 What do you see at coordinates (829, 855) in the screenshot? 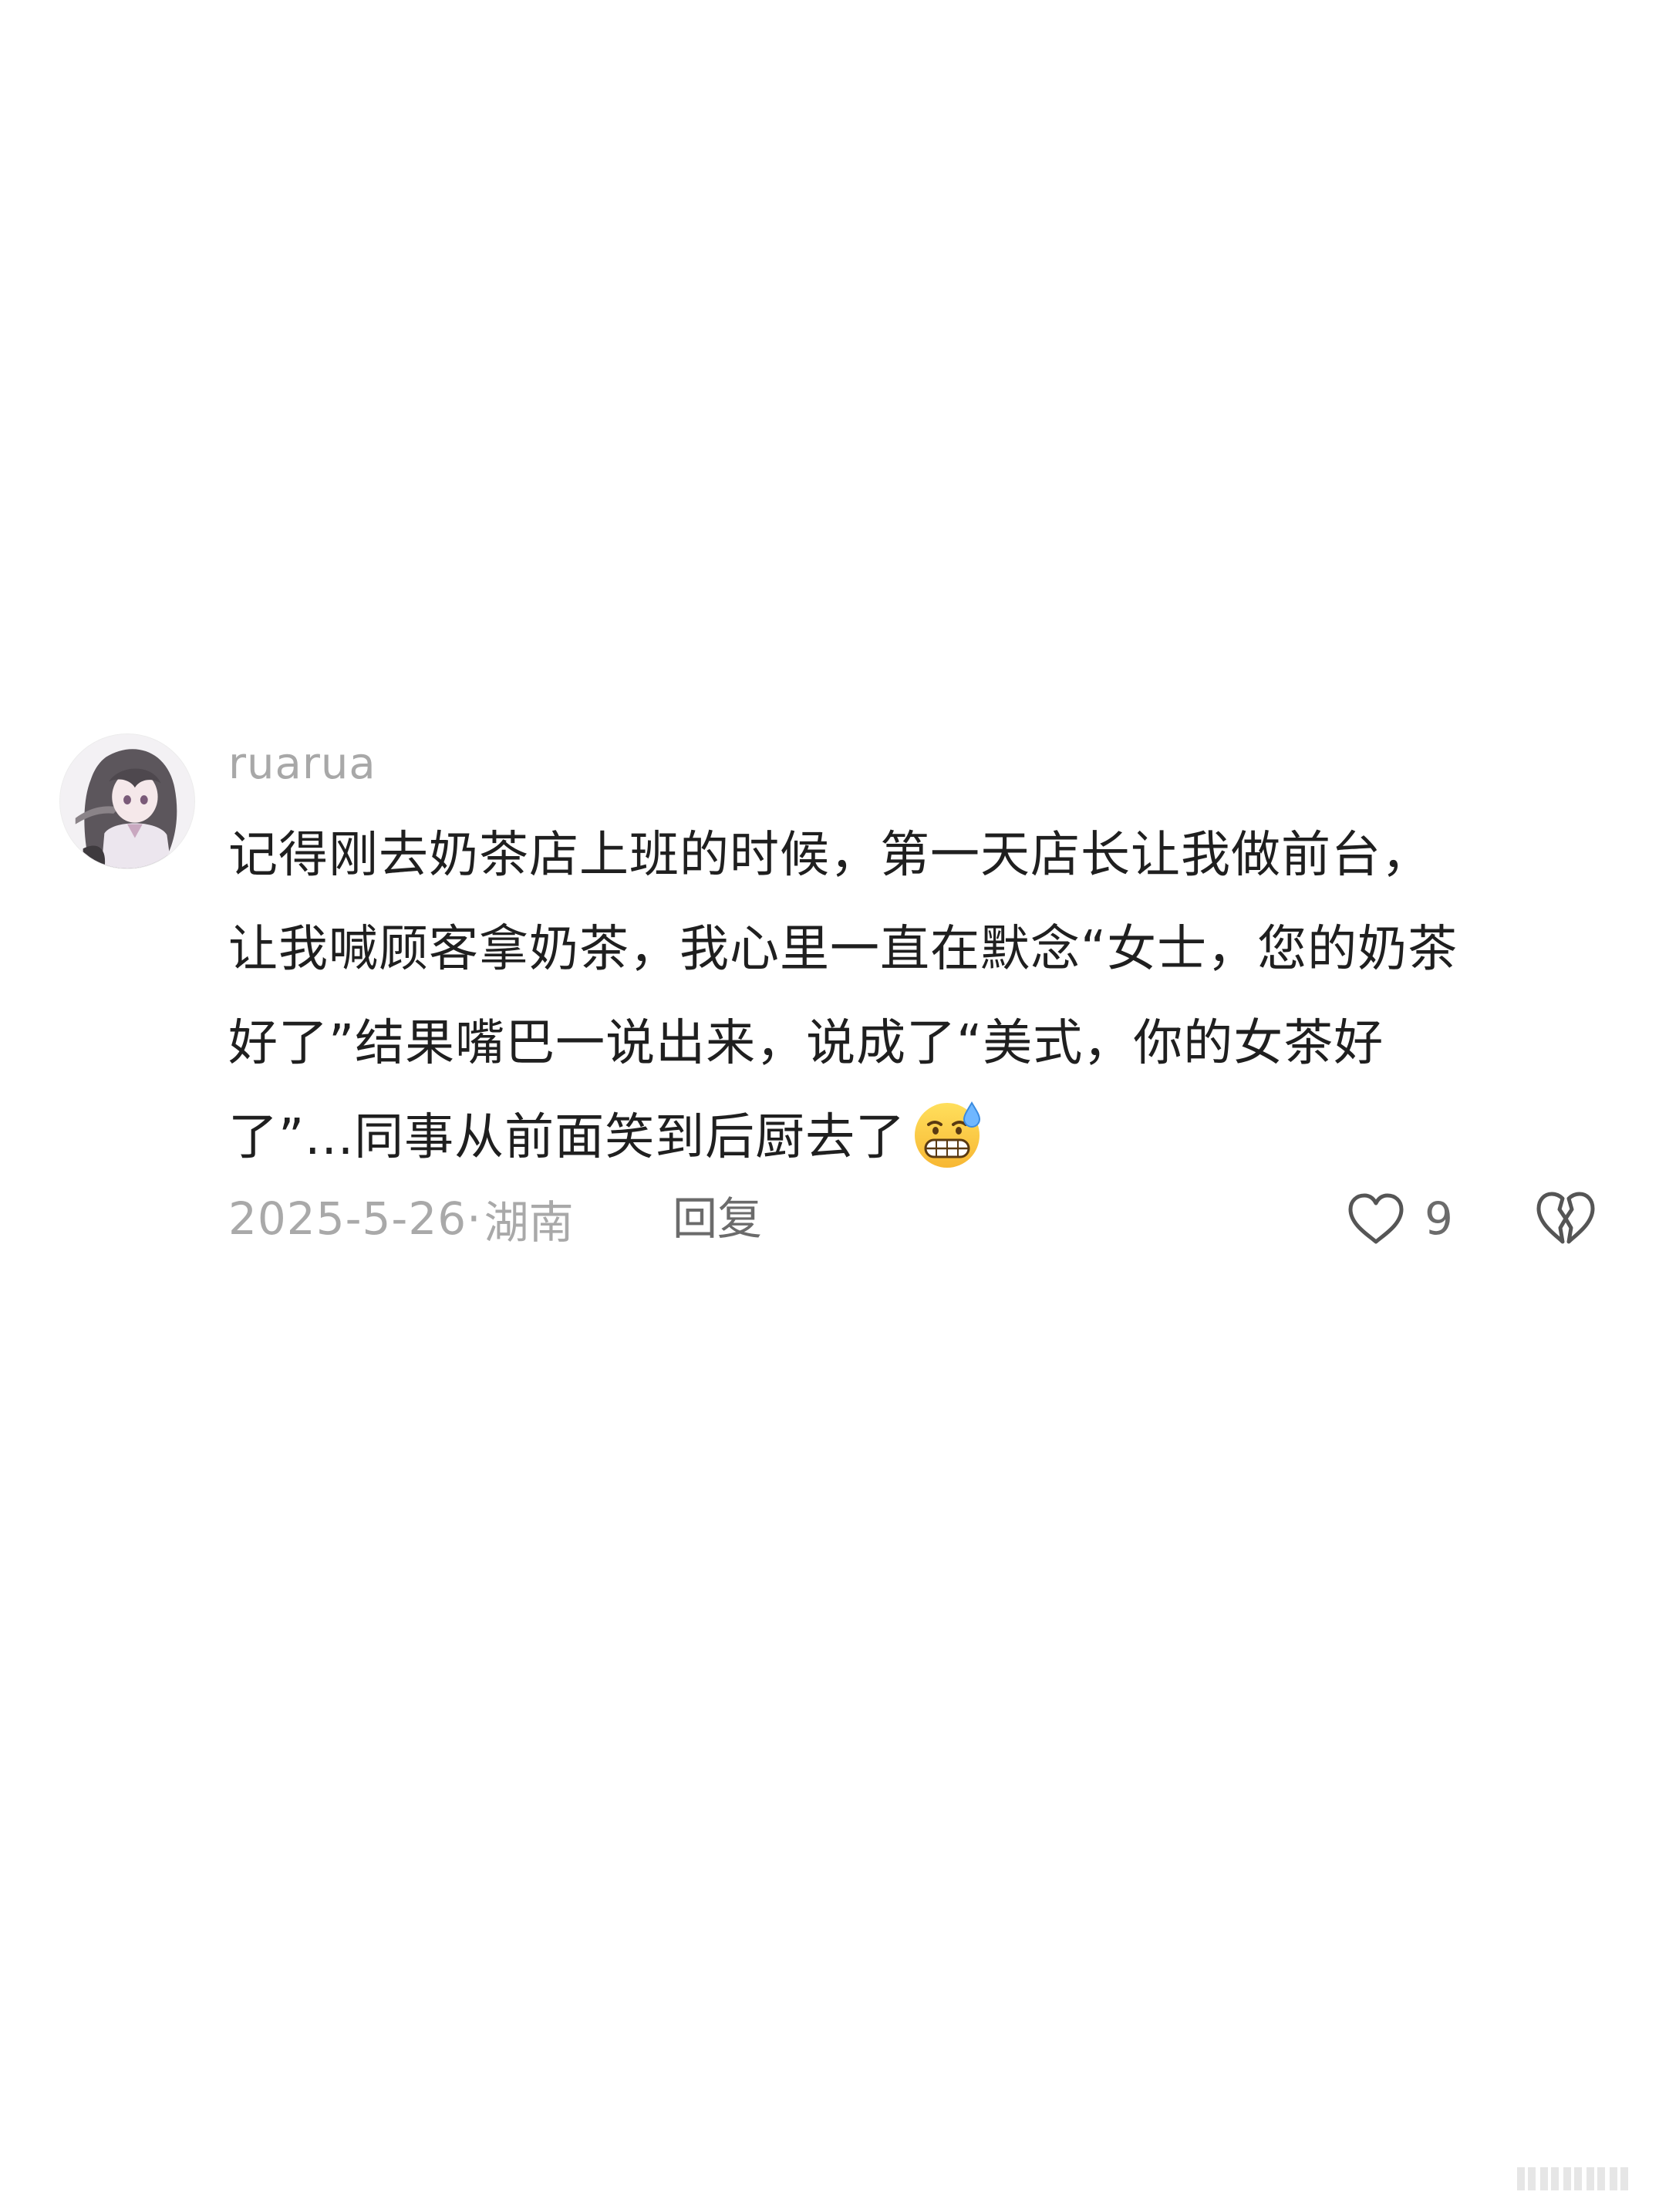
I see `comment-line: 记得刚去奶茶店上班的时候，第一天店长让我做前台，` at bounding box center [829, 855].